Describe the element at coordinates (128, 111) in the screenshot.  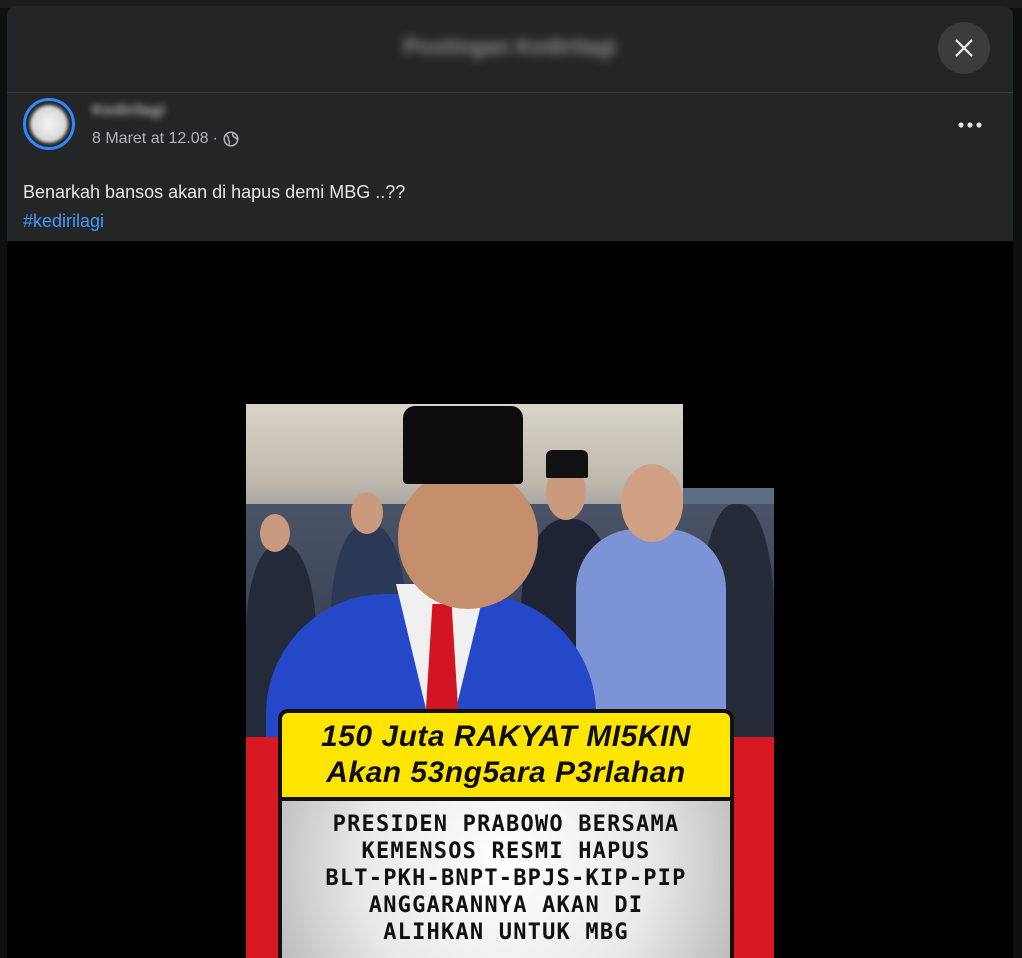
I see `author-name: Kedirilagi` at that location.